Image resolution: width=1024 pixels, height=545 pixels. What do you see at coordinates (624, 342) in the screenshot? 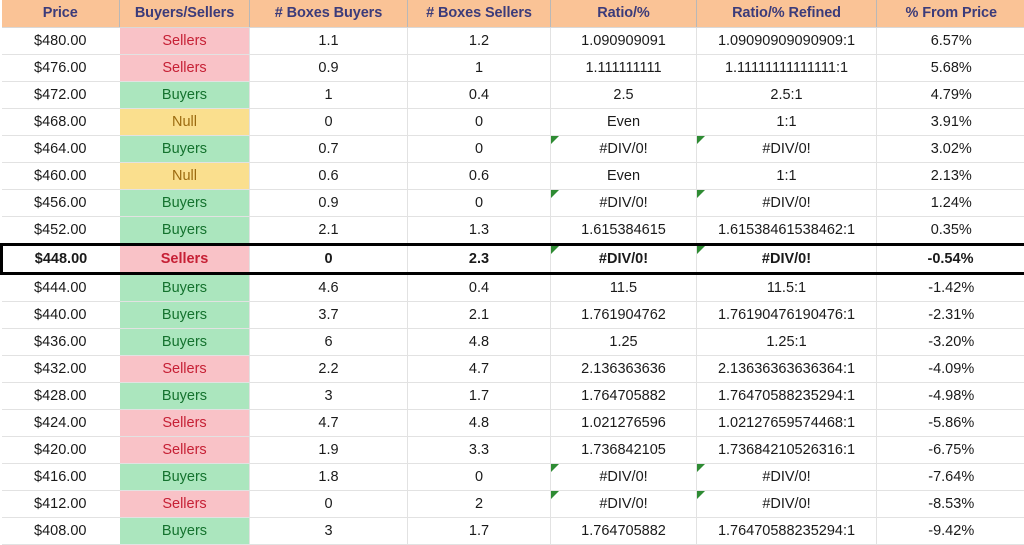
I see `cell-ratio: 1.25` at bounding box center [624, 342].